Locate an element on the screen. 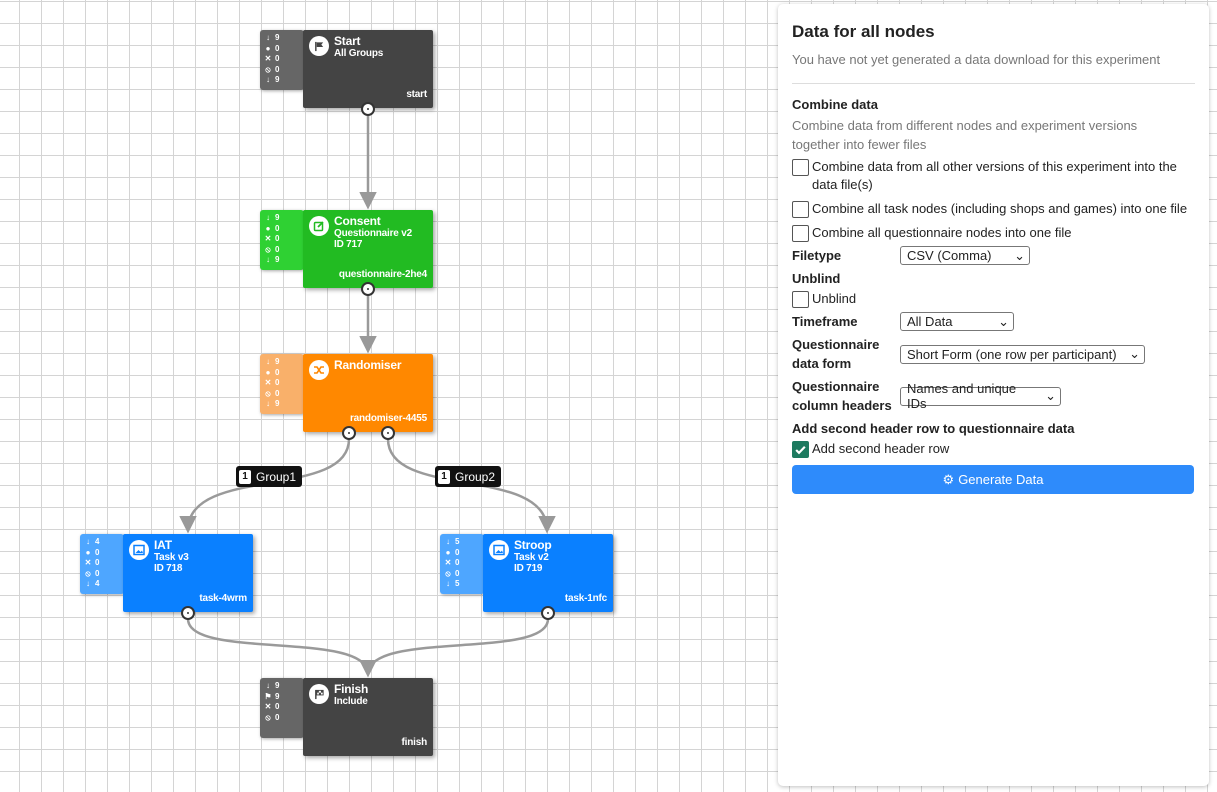 The height and width of the screenshot is (792, 1217). questionnaire-headers-select: Names and unique IDs ⌄ is located at coordinates (980, 396).